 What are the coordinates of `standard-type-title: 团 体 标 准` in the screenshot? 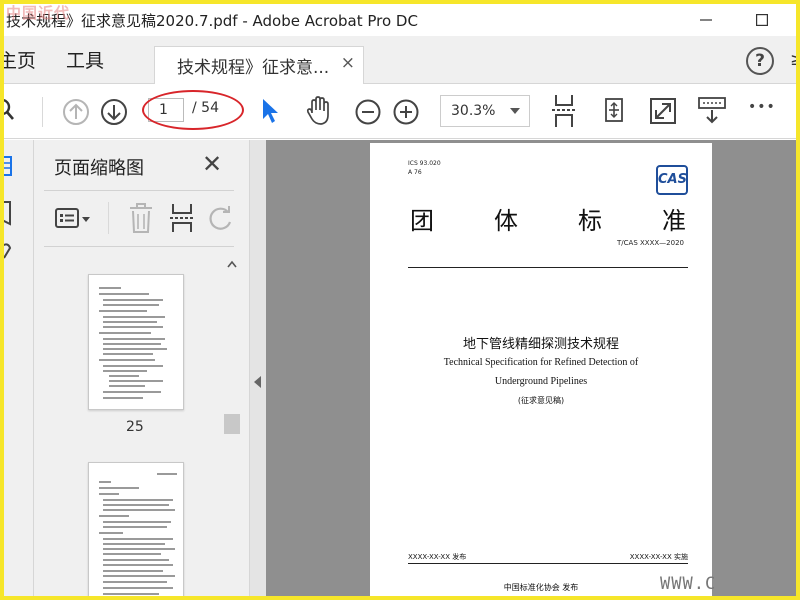 It's located at (548, 218).